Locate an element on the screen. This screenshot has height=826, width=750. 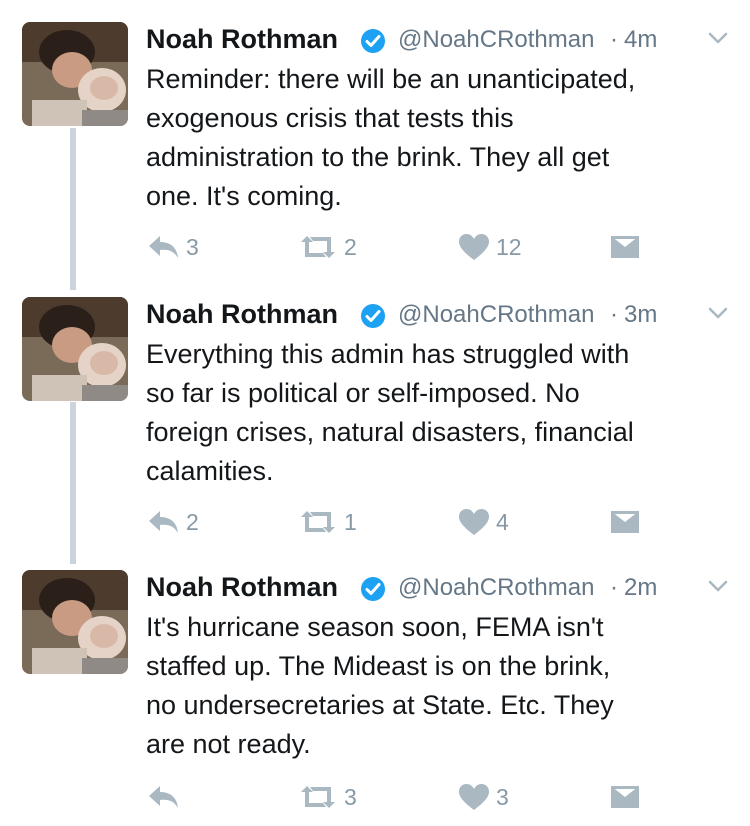
retweet-count: 2 is located at coordinates (350, 246).